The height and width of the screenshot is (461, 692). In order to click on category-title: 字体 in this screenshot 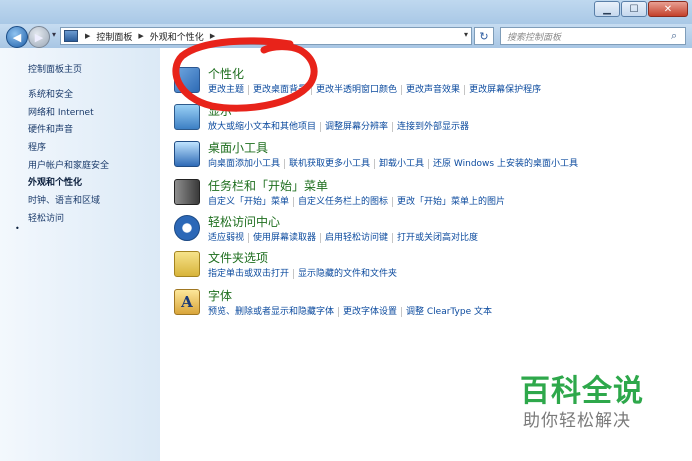, I will do `click(220, 295)`.